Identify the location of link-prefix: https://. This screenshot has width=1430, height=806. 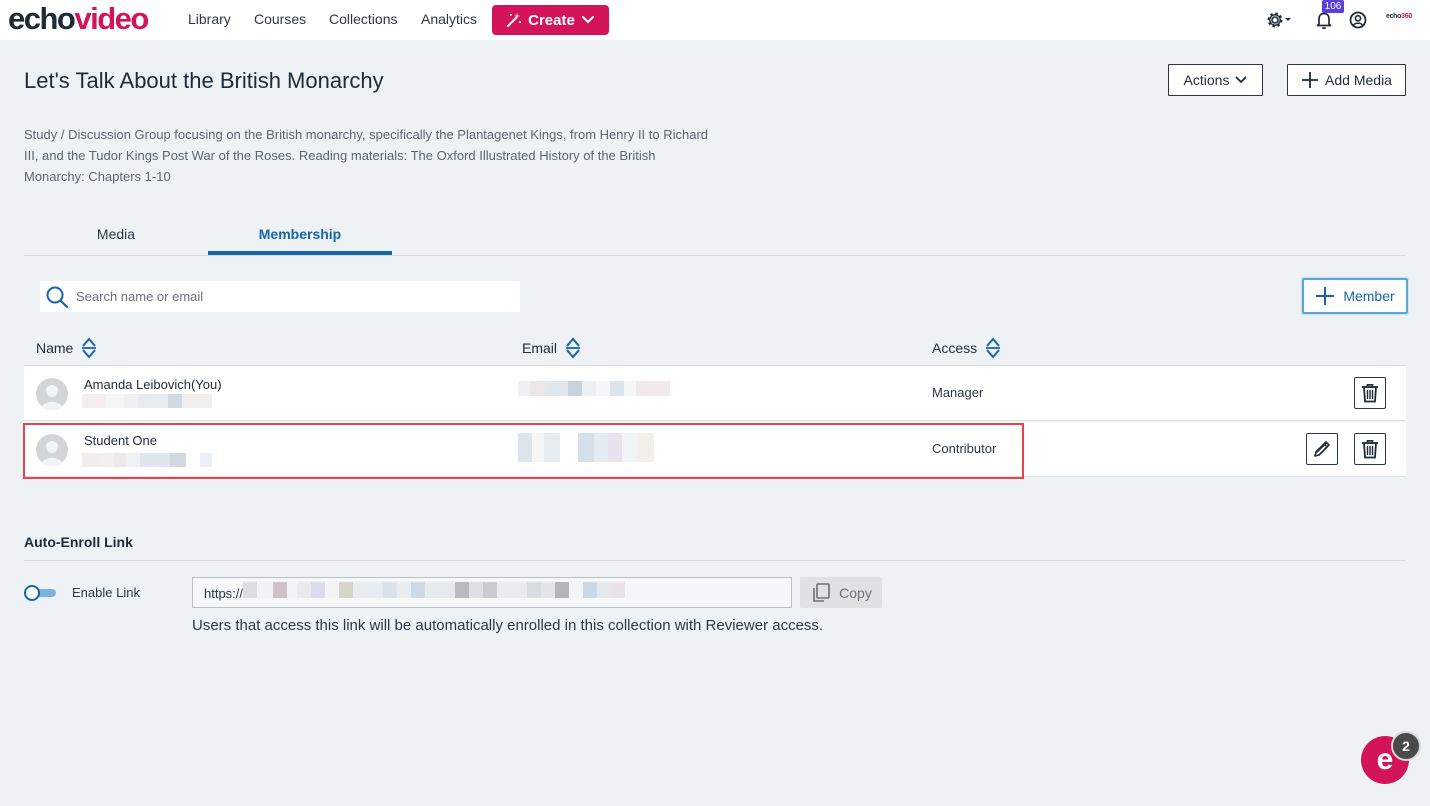
(224, 593).